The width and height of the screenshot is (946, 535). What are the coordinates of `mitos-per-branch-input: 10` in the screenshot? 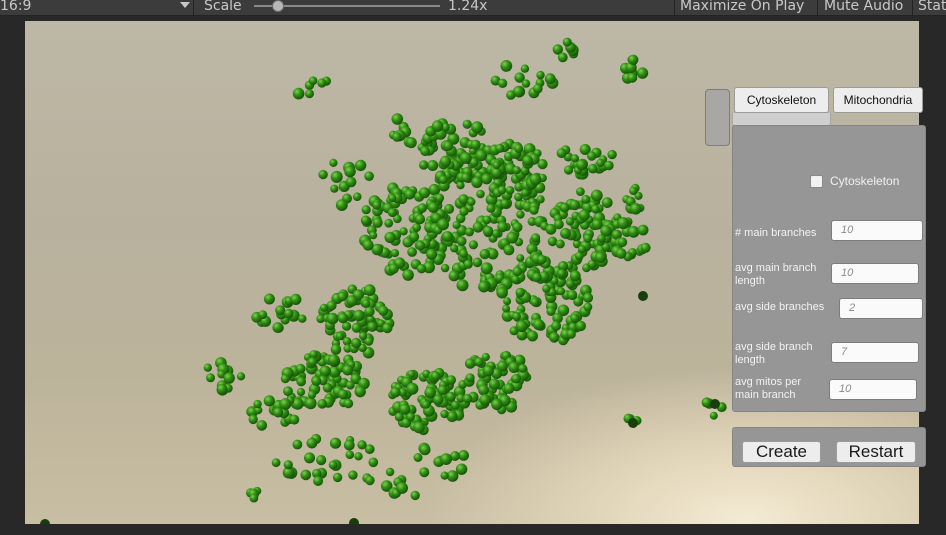 It's located at (873, 389).